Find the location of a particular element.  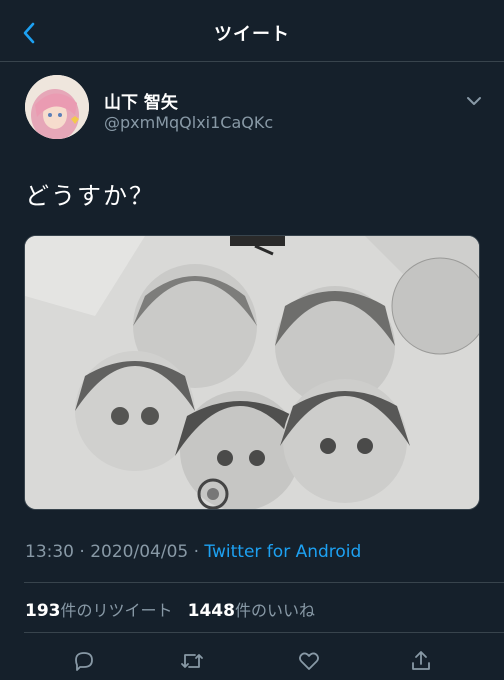

reply-icon is located at coordinates (84, 661).